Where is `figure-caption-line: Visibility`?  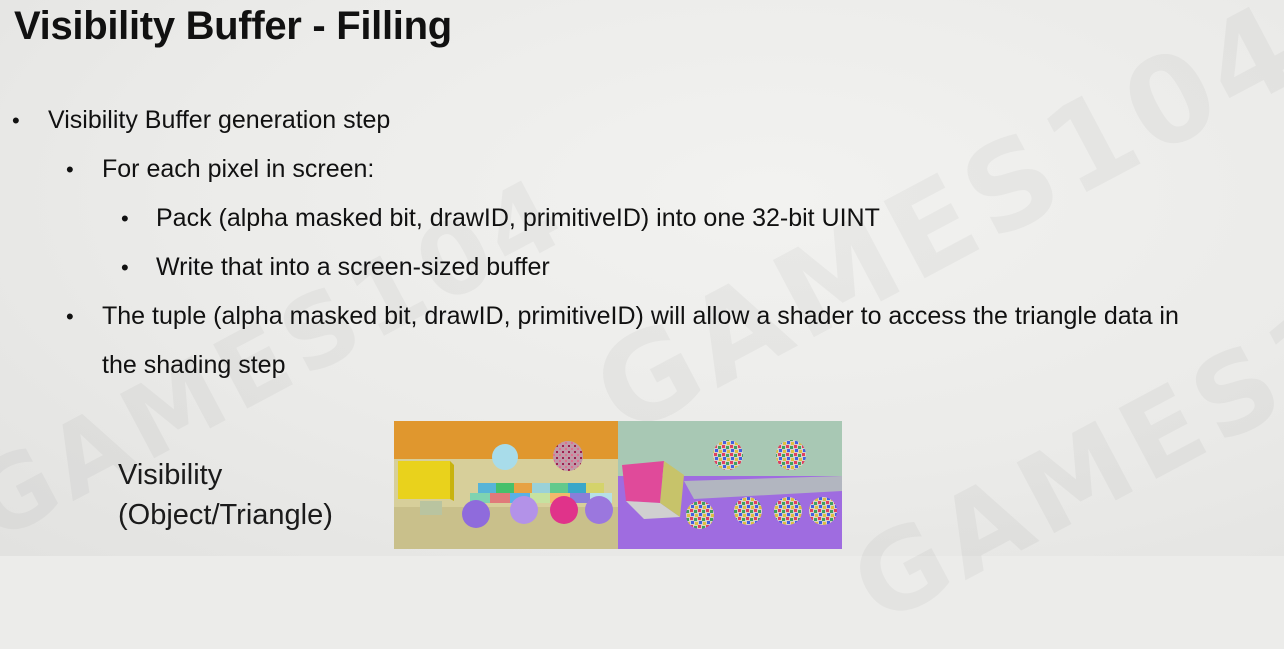
figure-caption-line: Visibility is located at coordinates (170, 475).